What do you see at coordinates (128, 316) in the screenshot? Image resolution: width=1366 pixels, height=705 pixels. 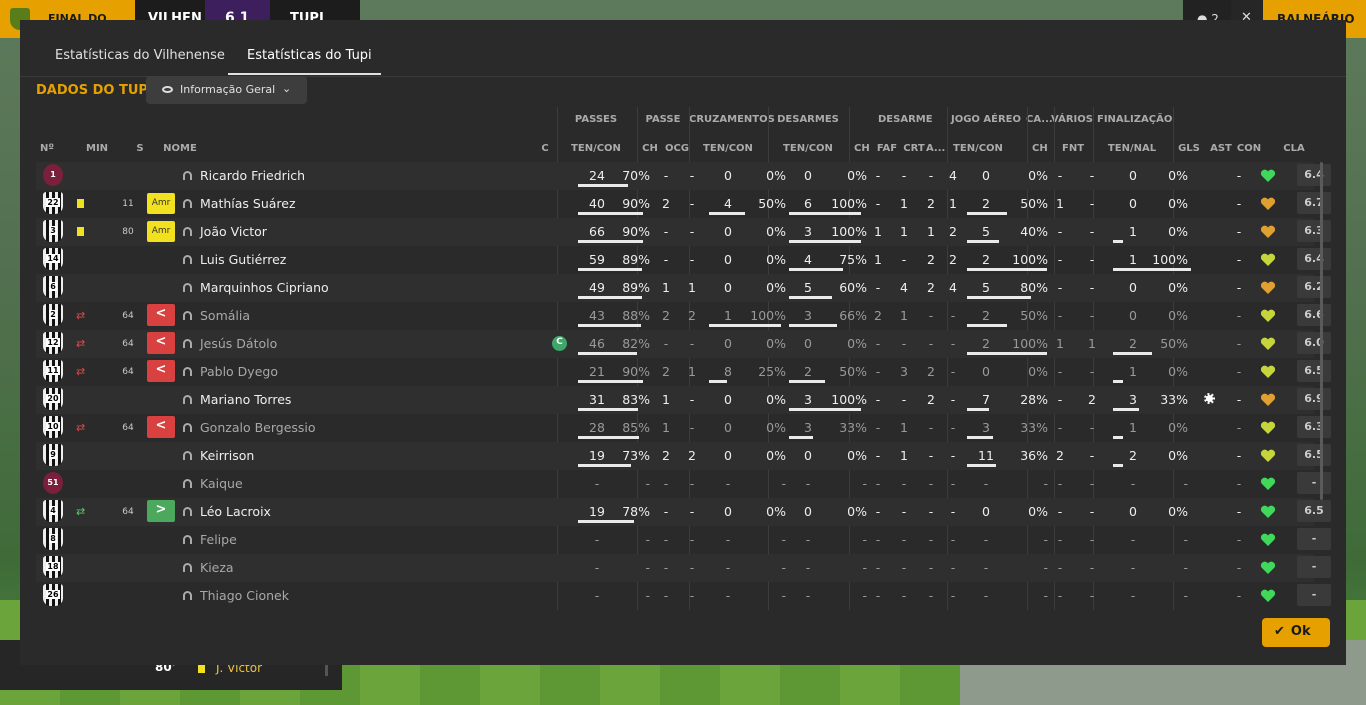 I see `minute: 64` at bounding box center [128, 316].